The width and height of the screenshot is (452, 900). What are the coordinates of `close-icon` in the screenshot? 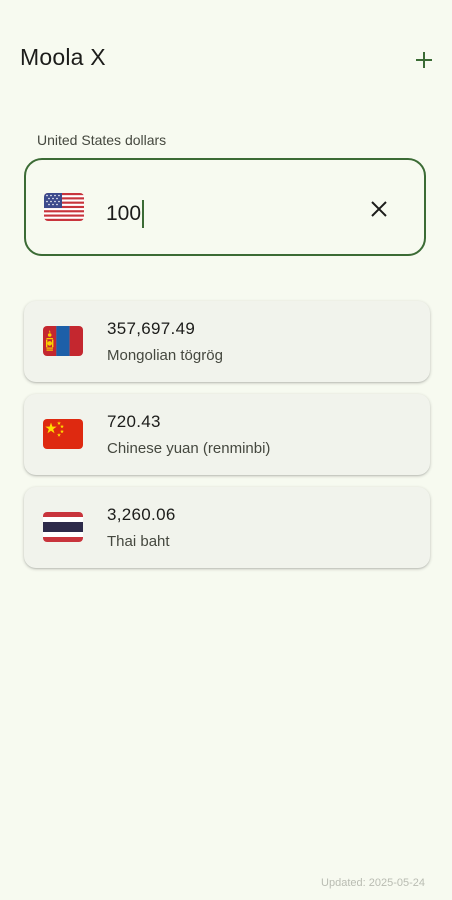 It's located at (379, 209).